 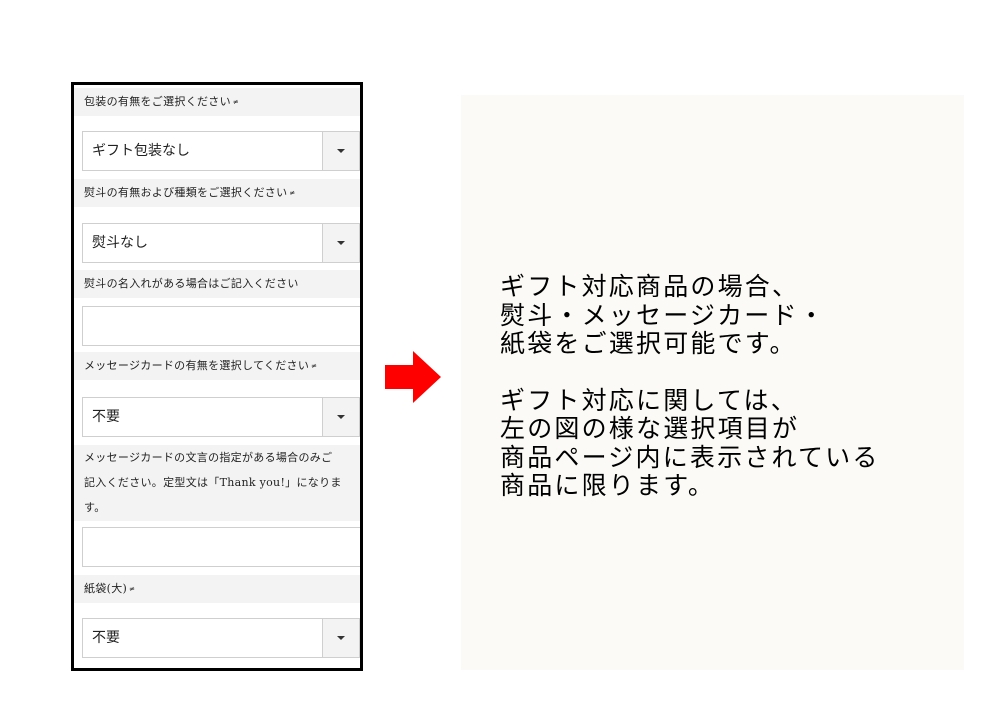 I want to click on noshi-label: 熨斗の有無および種類をご選択ください ≠, so click(x=217, y=193).